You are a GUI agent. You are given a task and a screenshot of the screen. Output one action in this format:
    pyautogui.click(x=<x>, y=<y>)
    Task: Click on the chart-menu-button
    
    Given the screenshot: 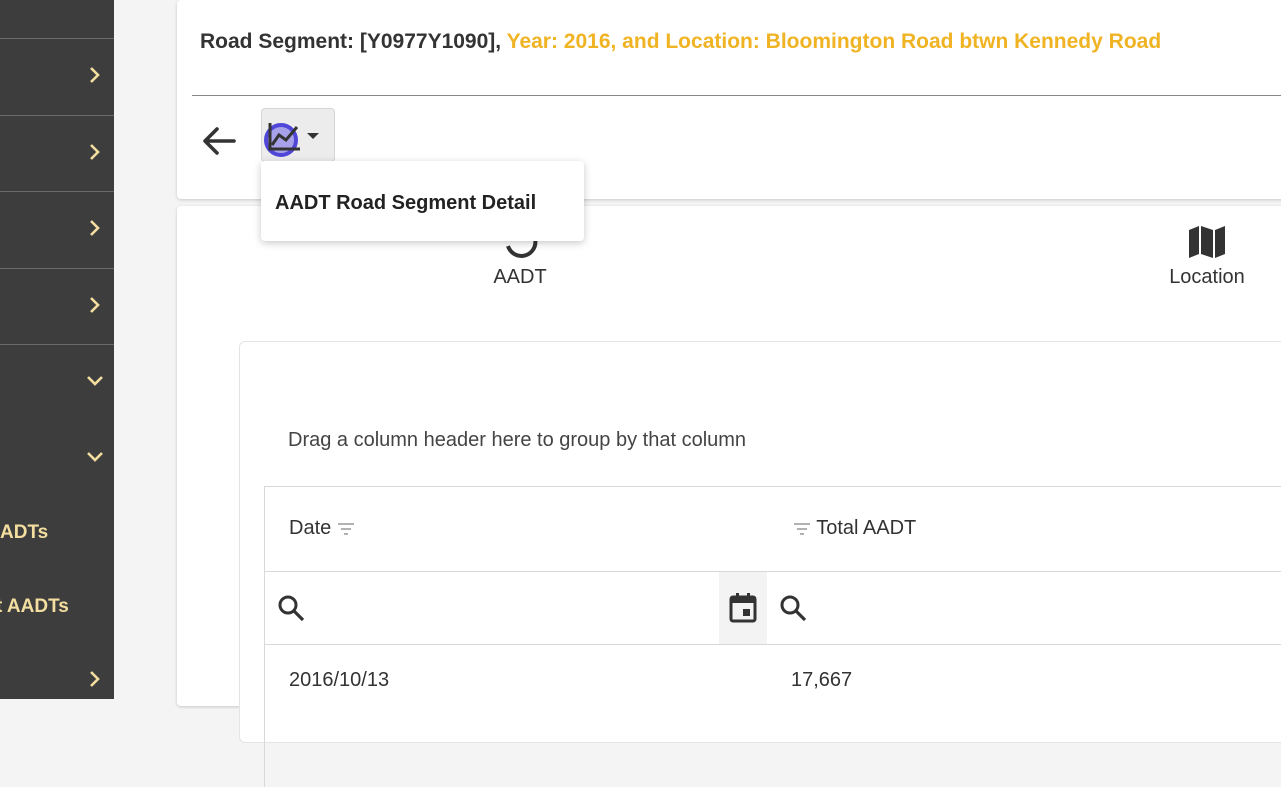 What is the action you would take?
    pyautogui.click(x=298, y=135)
    